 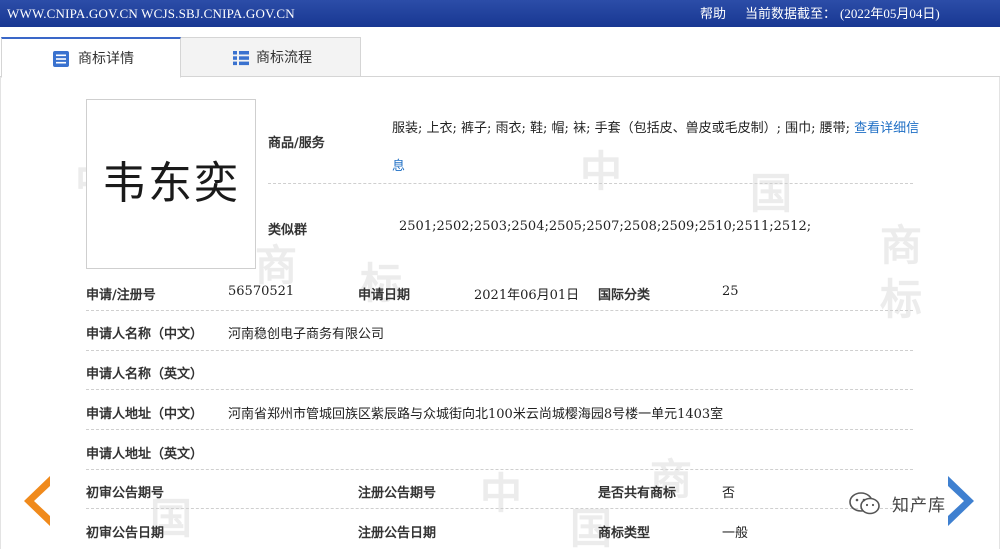 I want to click on data-as-of-date: (2022年05月04日), so click(x=890, y=13).